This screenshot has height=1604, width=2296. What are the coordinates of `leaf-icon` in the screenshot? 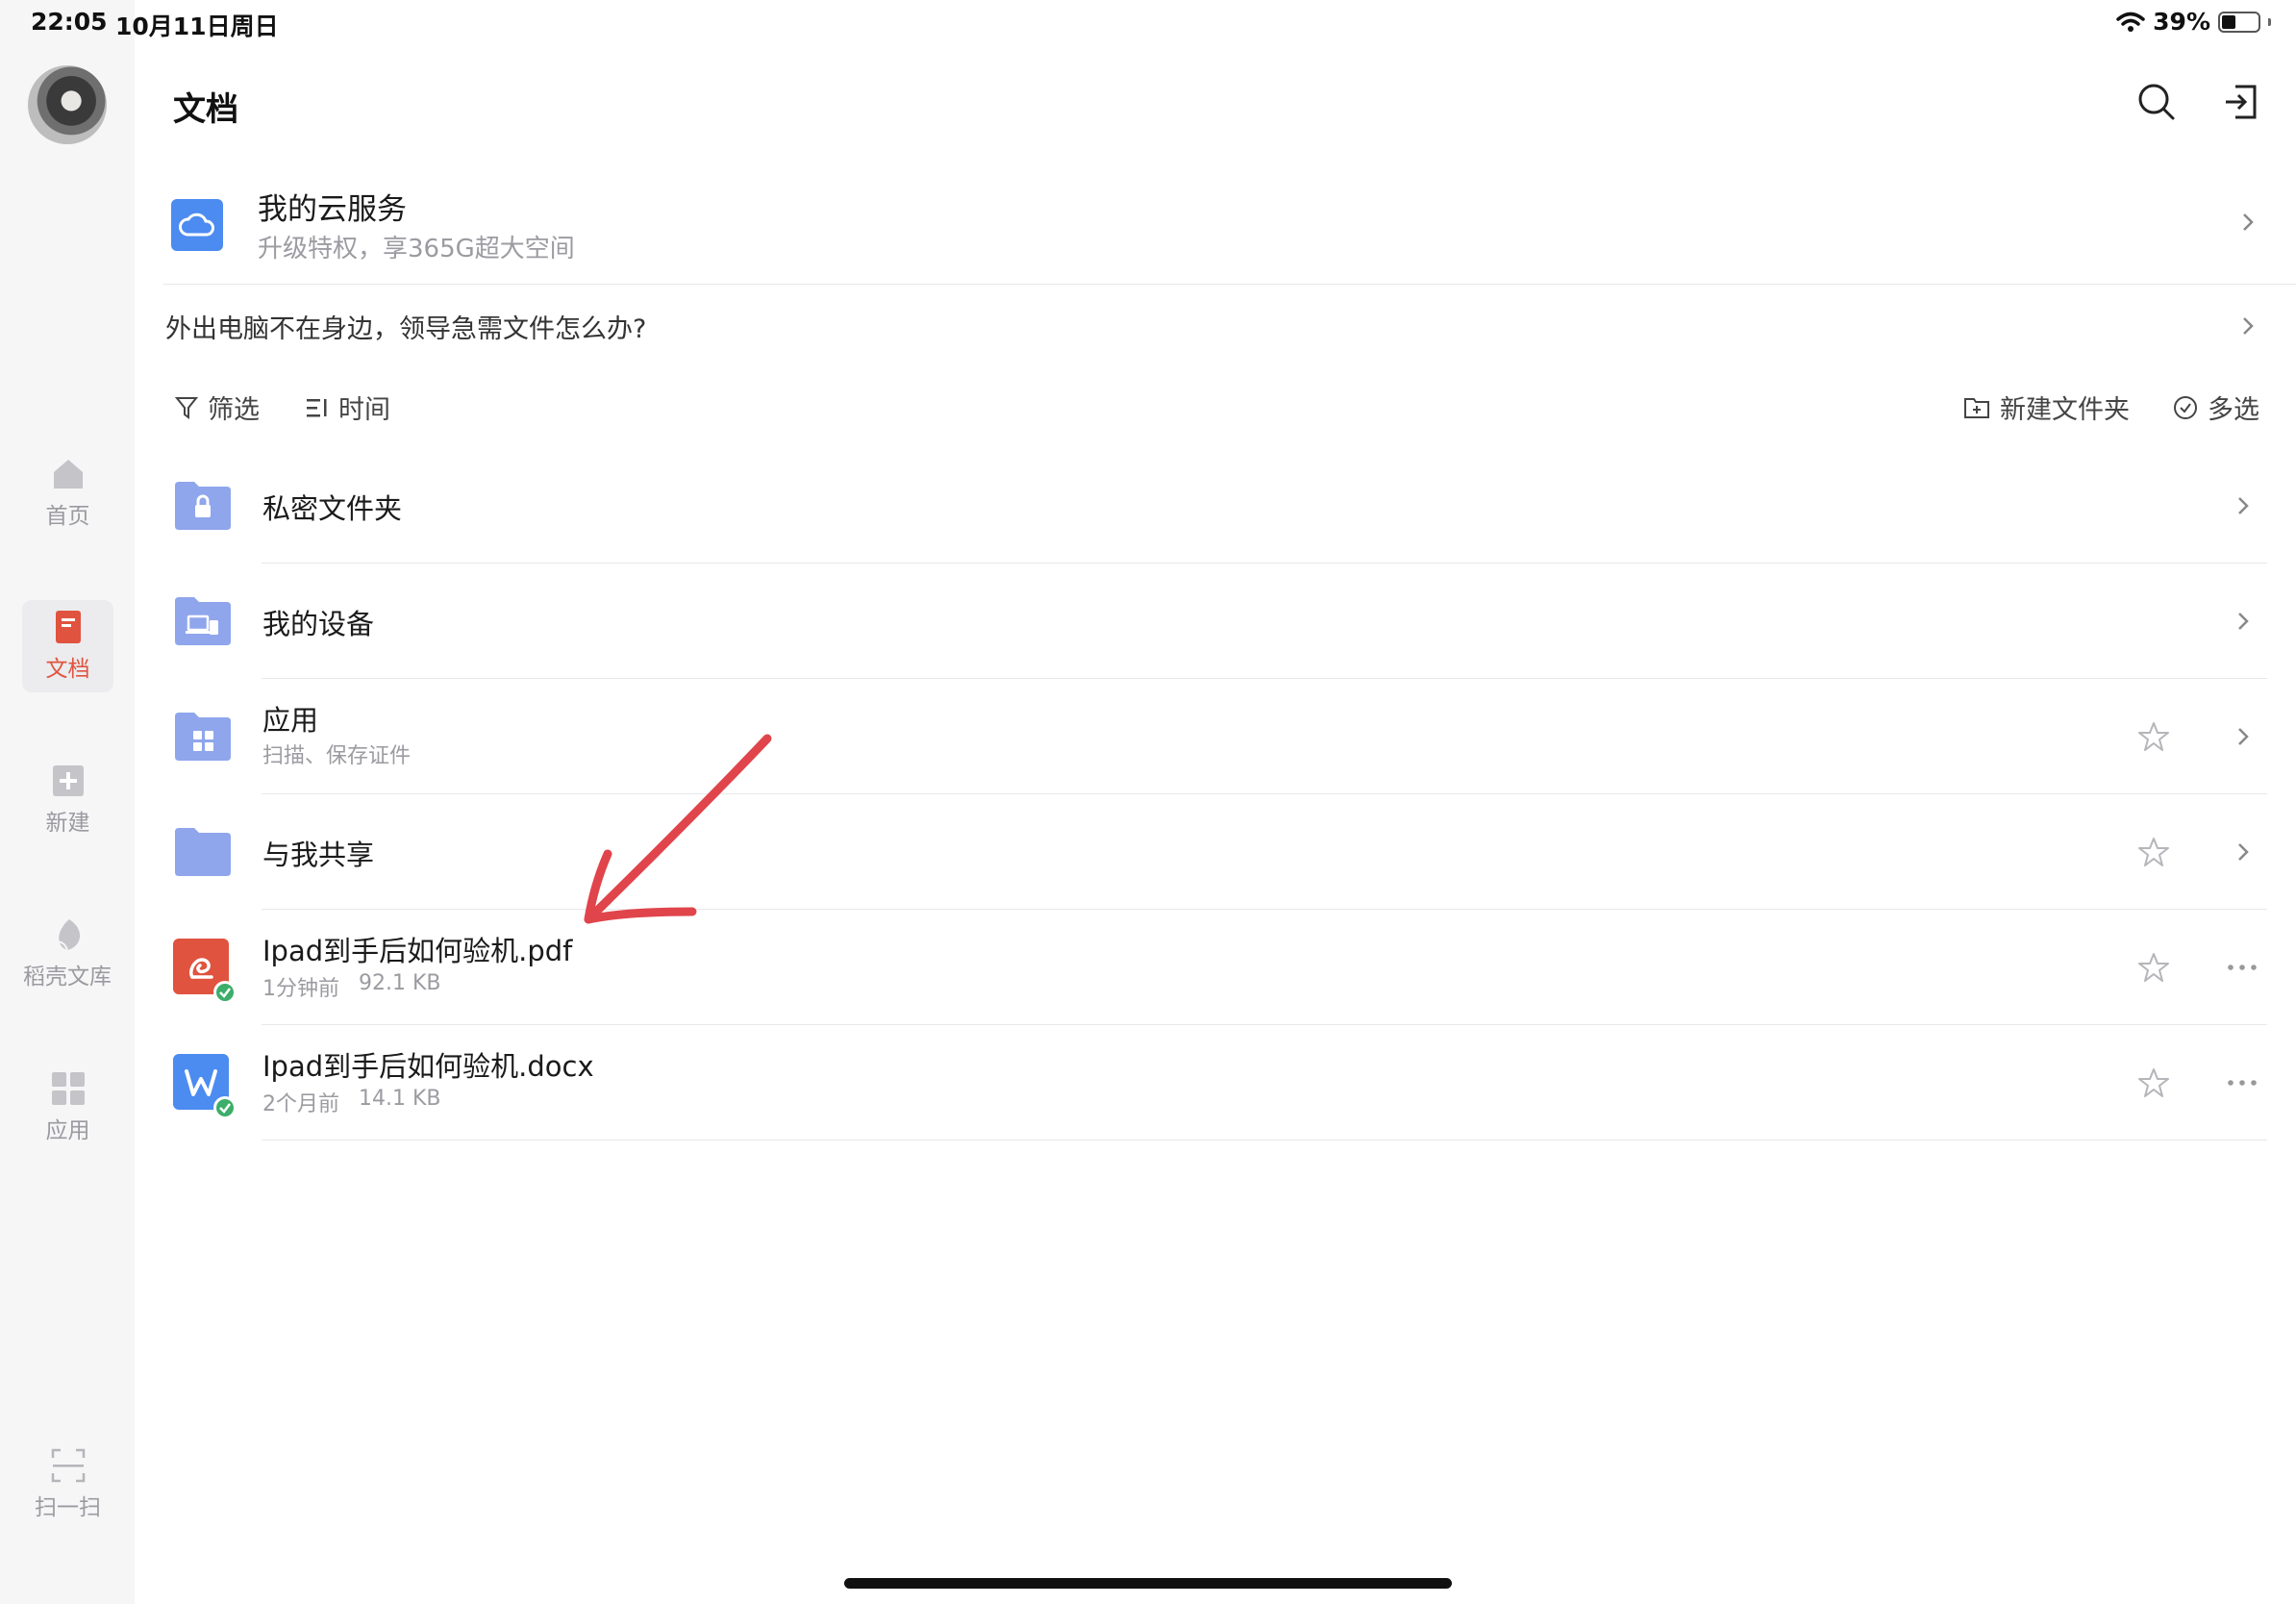 It's located at (68, 935).